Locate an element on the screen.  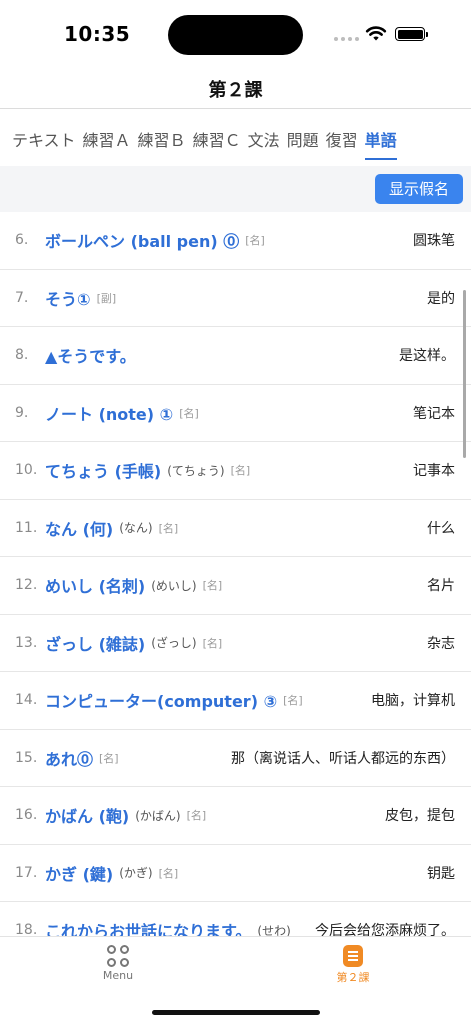
tab-questions: 問題 is located at coordinates (303, 138).